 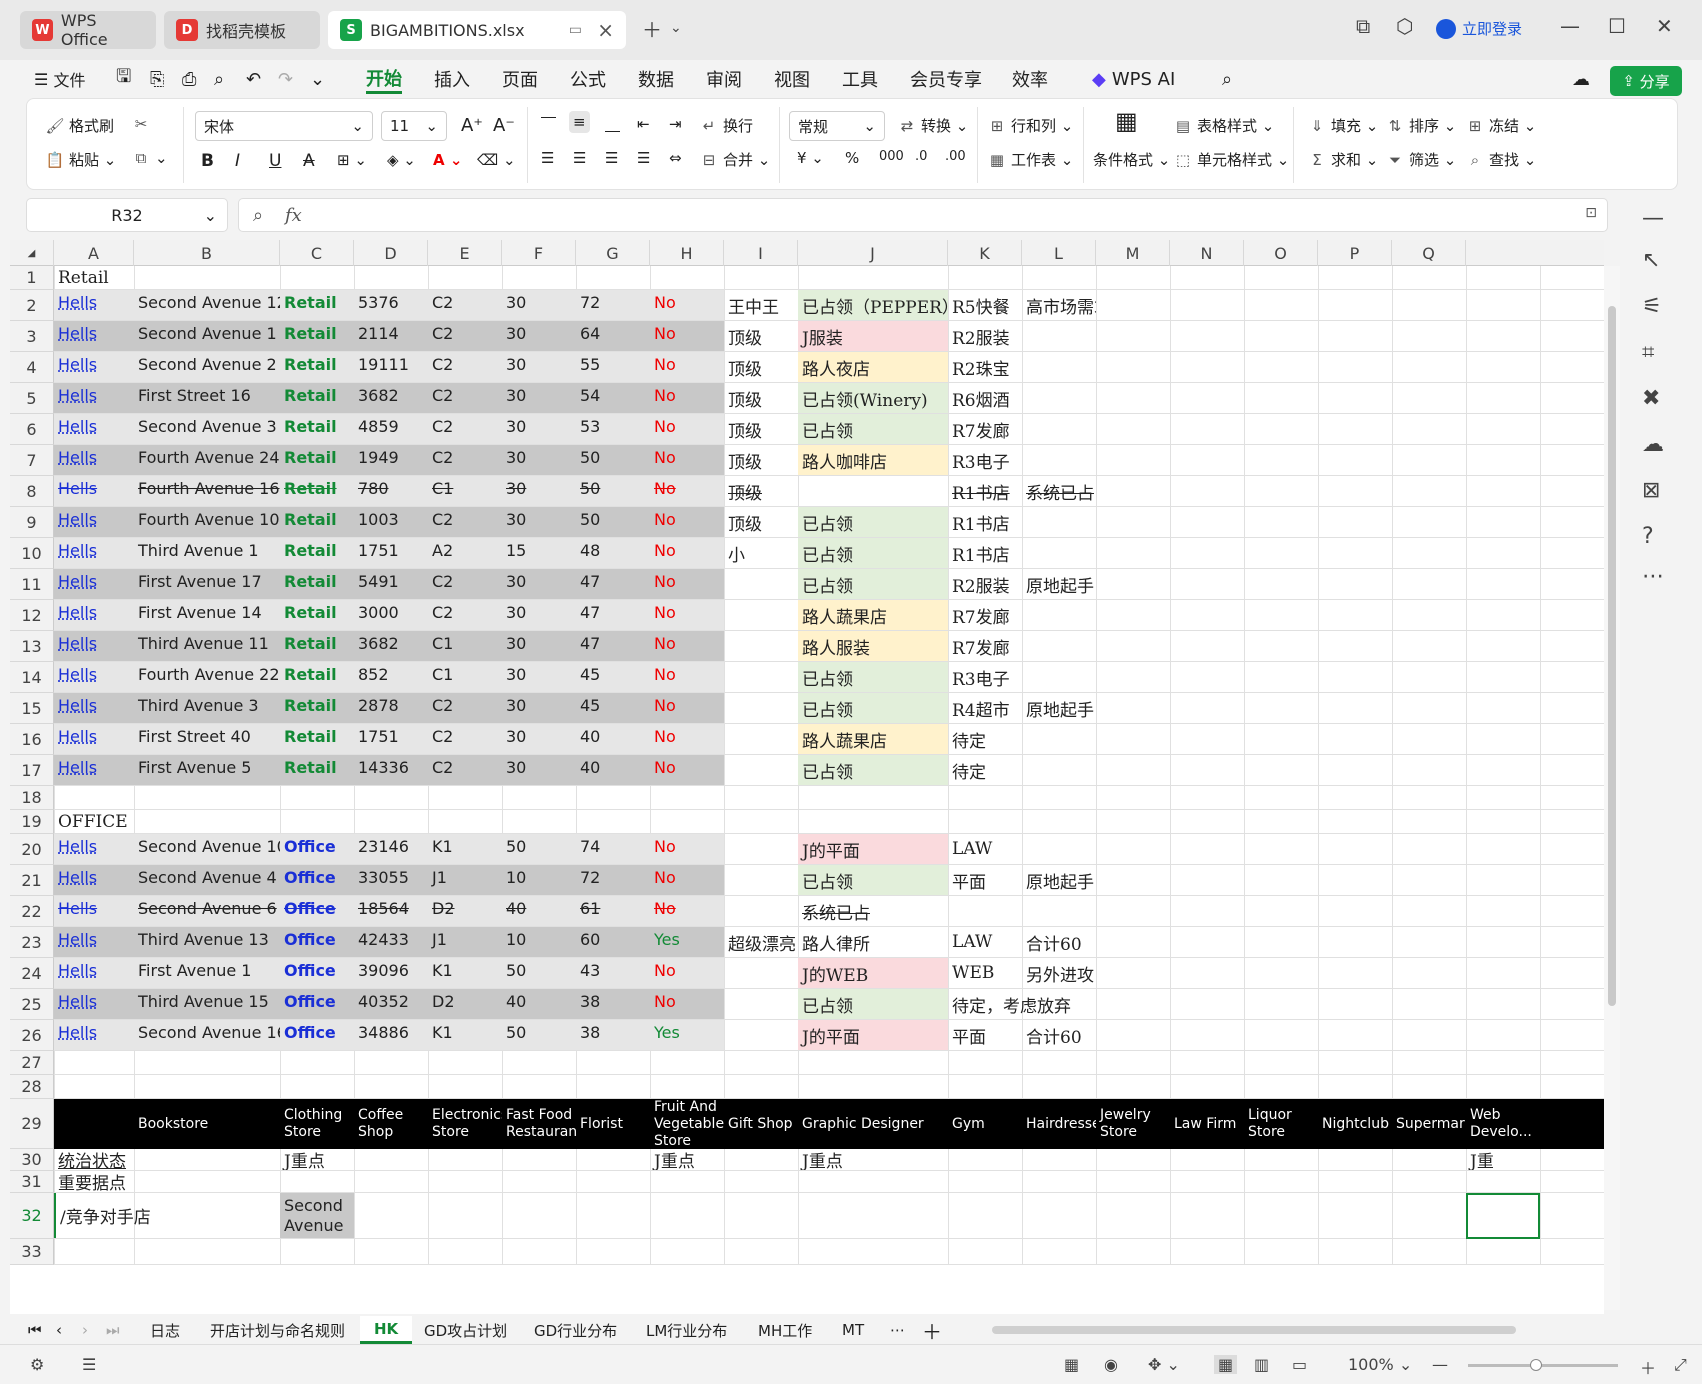 I want to click on cell-g: 43, so click(x=613, y=973).